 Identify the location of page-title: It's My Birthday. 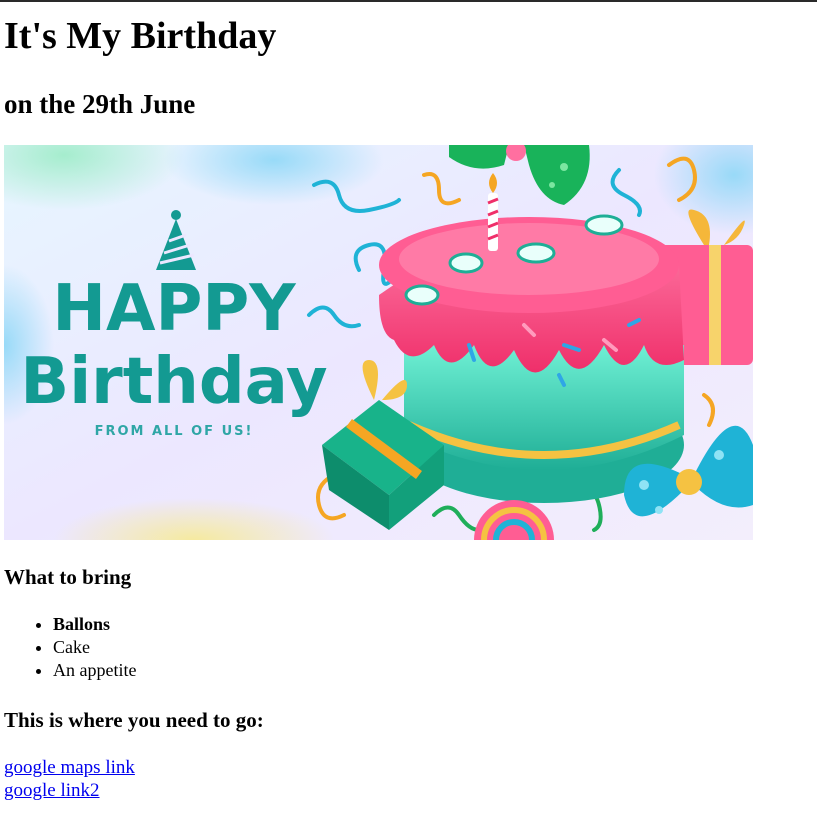
(140, 36).